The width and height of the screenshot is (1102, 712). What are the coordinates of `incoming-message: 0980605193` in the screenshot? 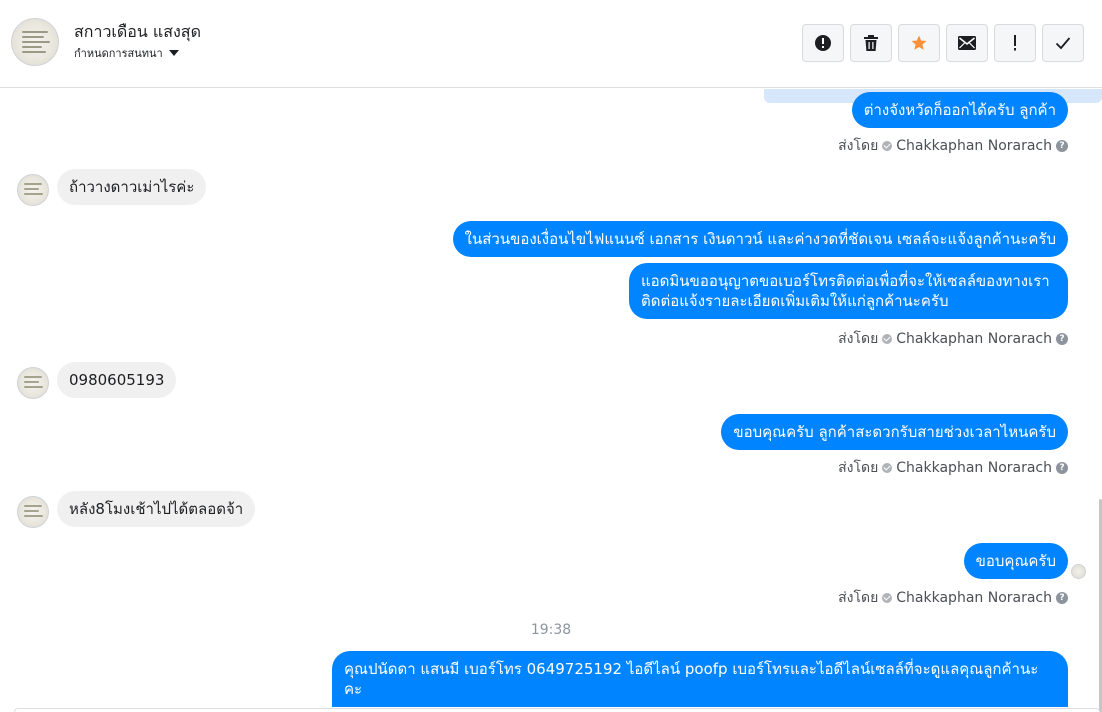 It's located at (117, 380).